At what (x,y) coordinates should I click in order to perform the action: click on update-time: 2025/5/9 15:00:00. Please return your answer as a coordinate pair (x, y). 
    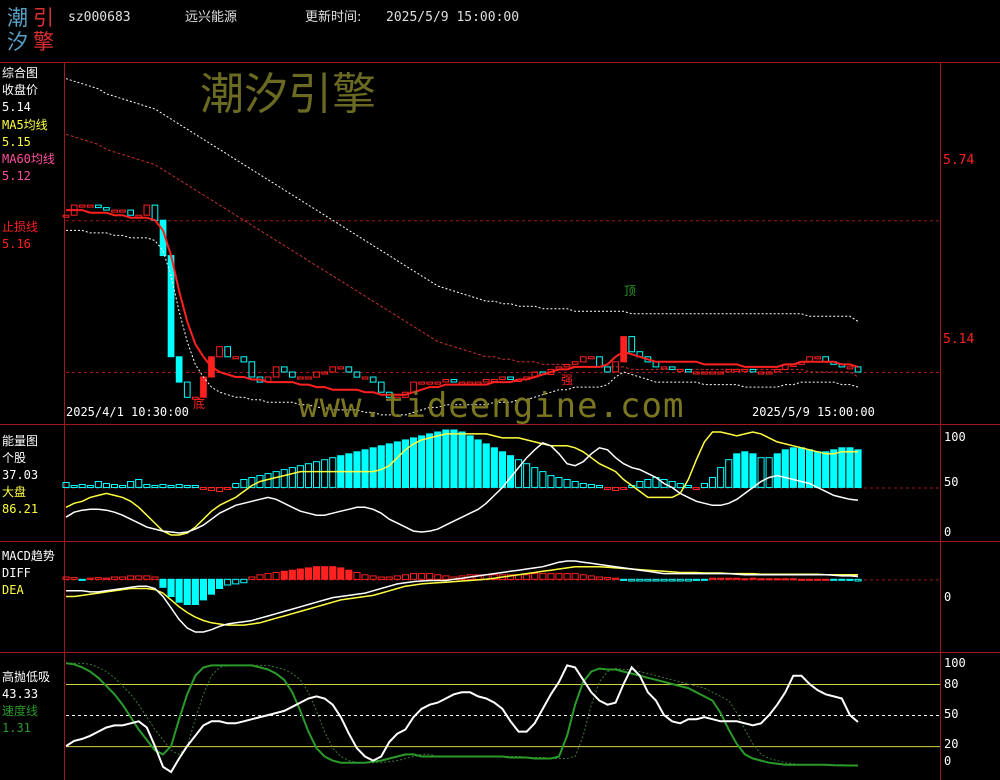
    Looking at the image, I should click on (453, 17).